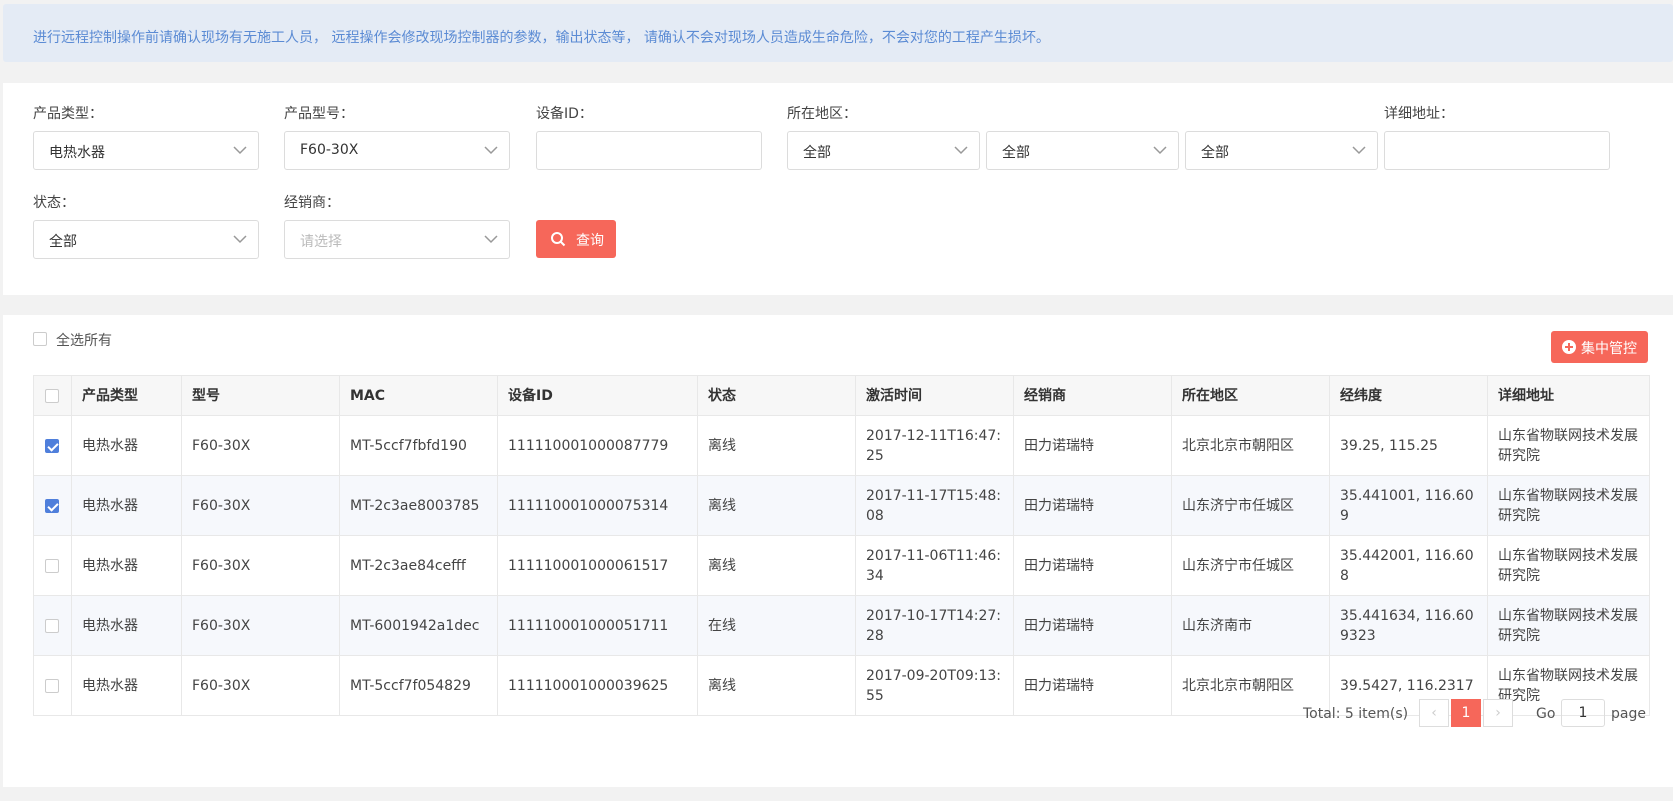  Describe the element at coordinates (1419, 114) in the screenshot. I see `address-label: 详细地址：` at that location.